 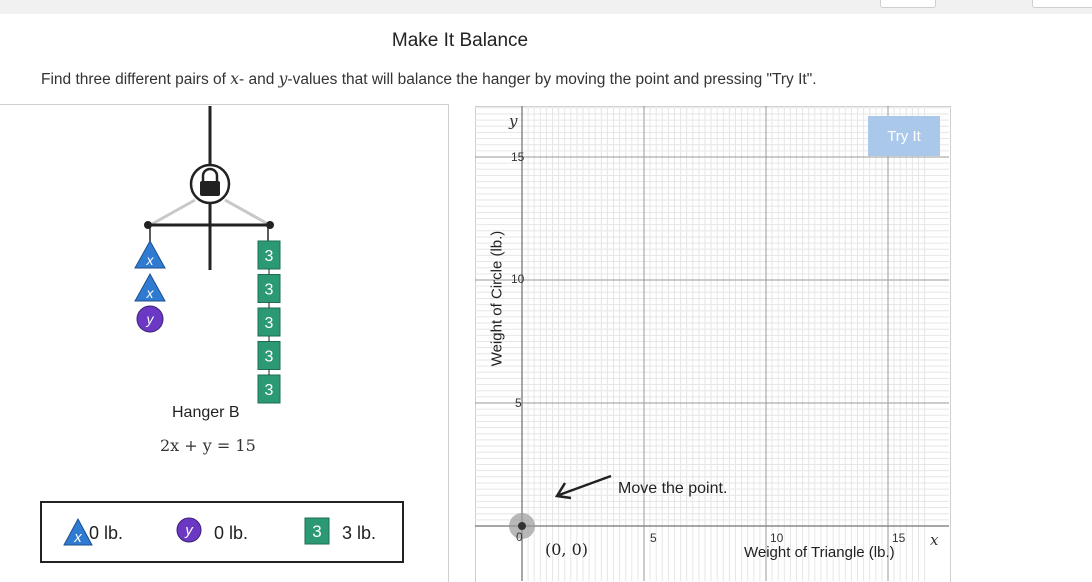 I want to click on hanger-square-2: 3, so click(x=269, y=319).